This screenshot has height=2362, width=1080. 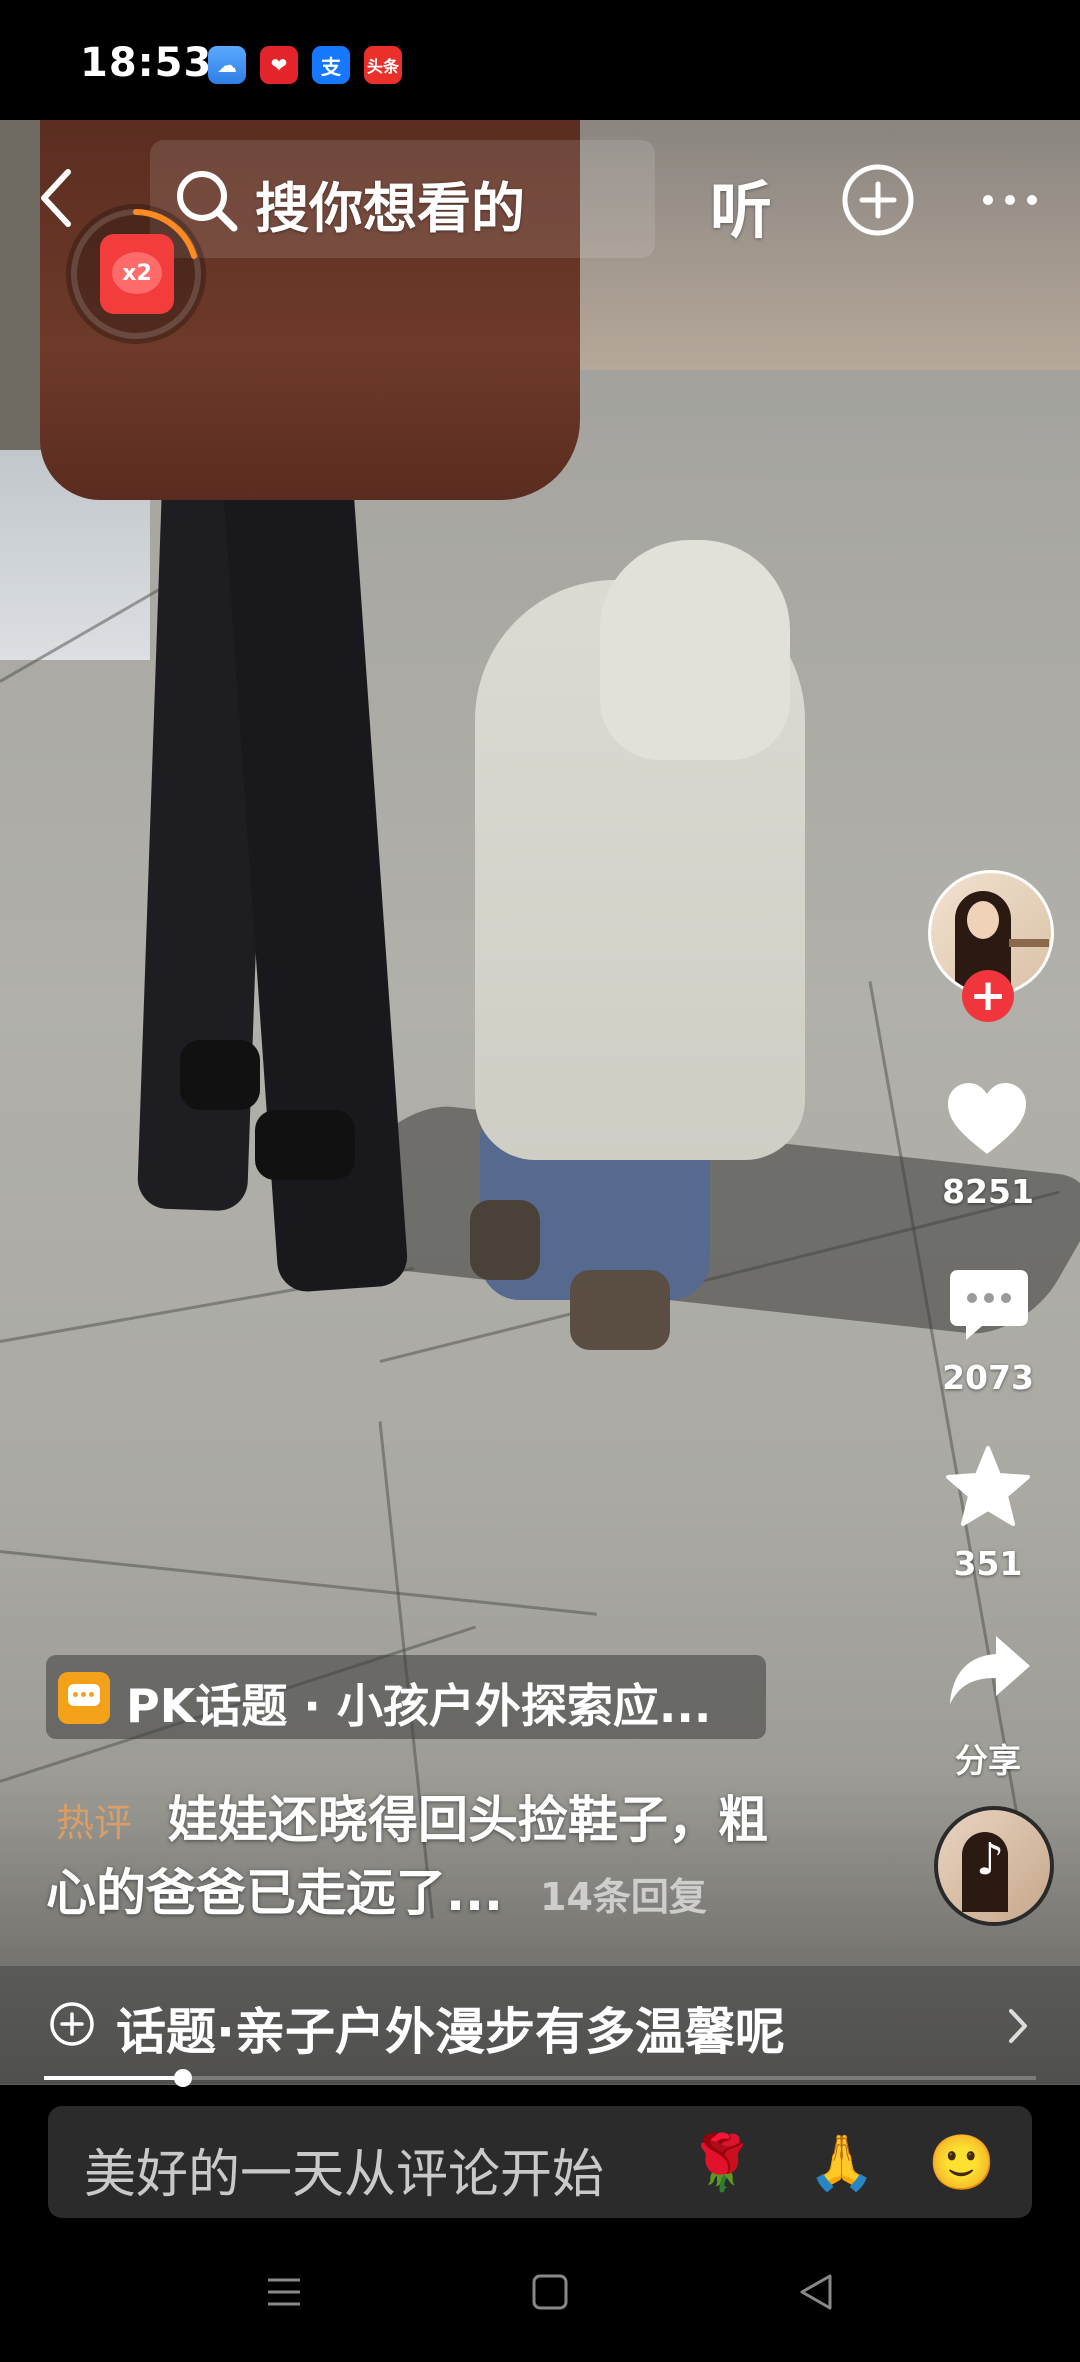 I want to click on reply-count: 14条回复, so click(x=623, y=1893).